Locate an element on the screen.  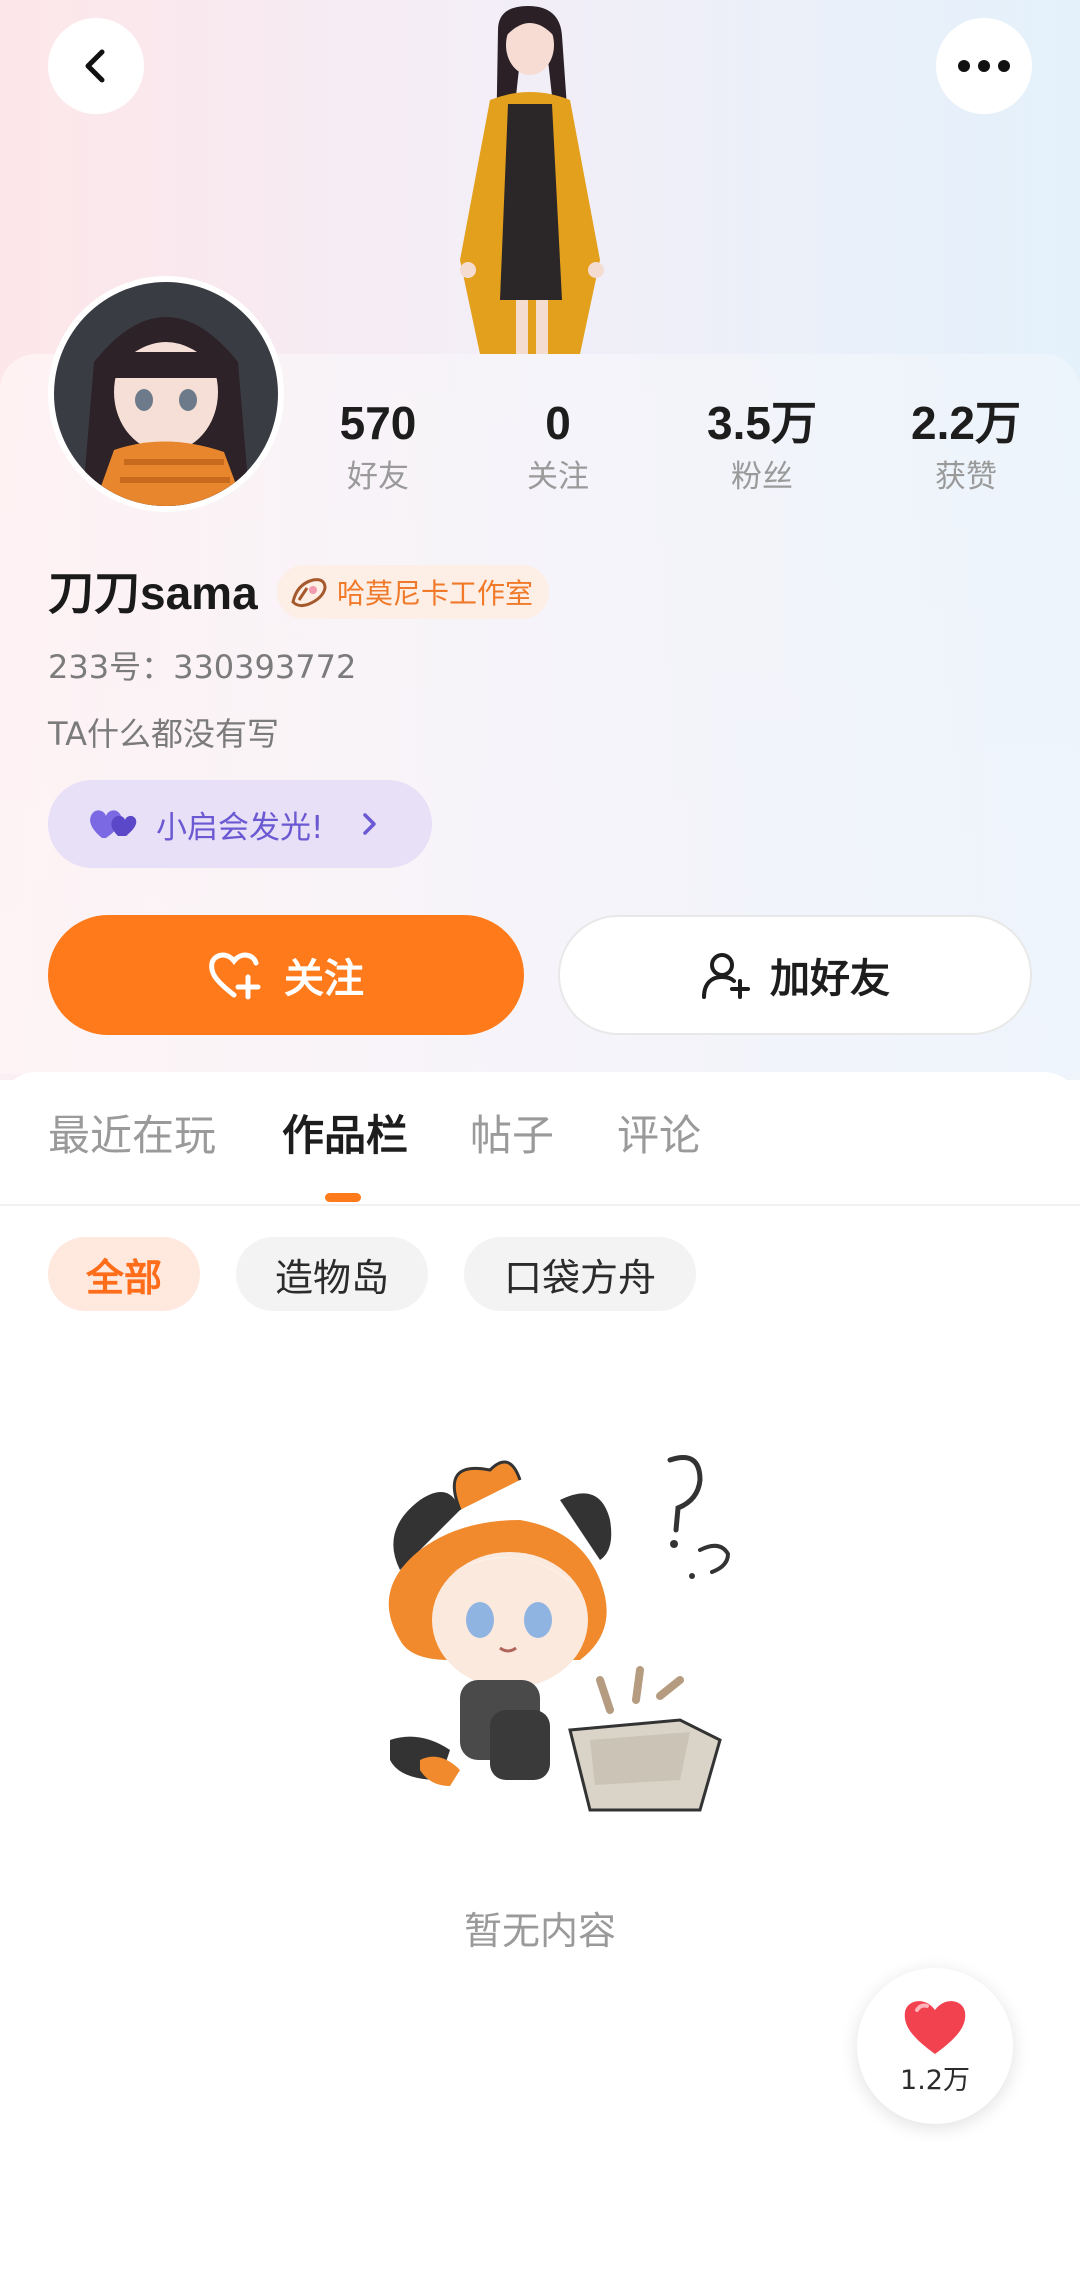
follow-button: 关注 is located at coordinates (286, 975).